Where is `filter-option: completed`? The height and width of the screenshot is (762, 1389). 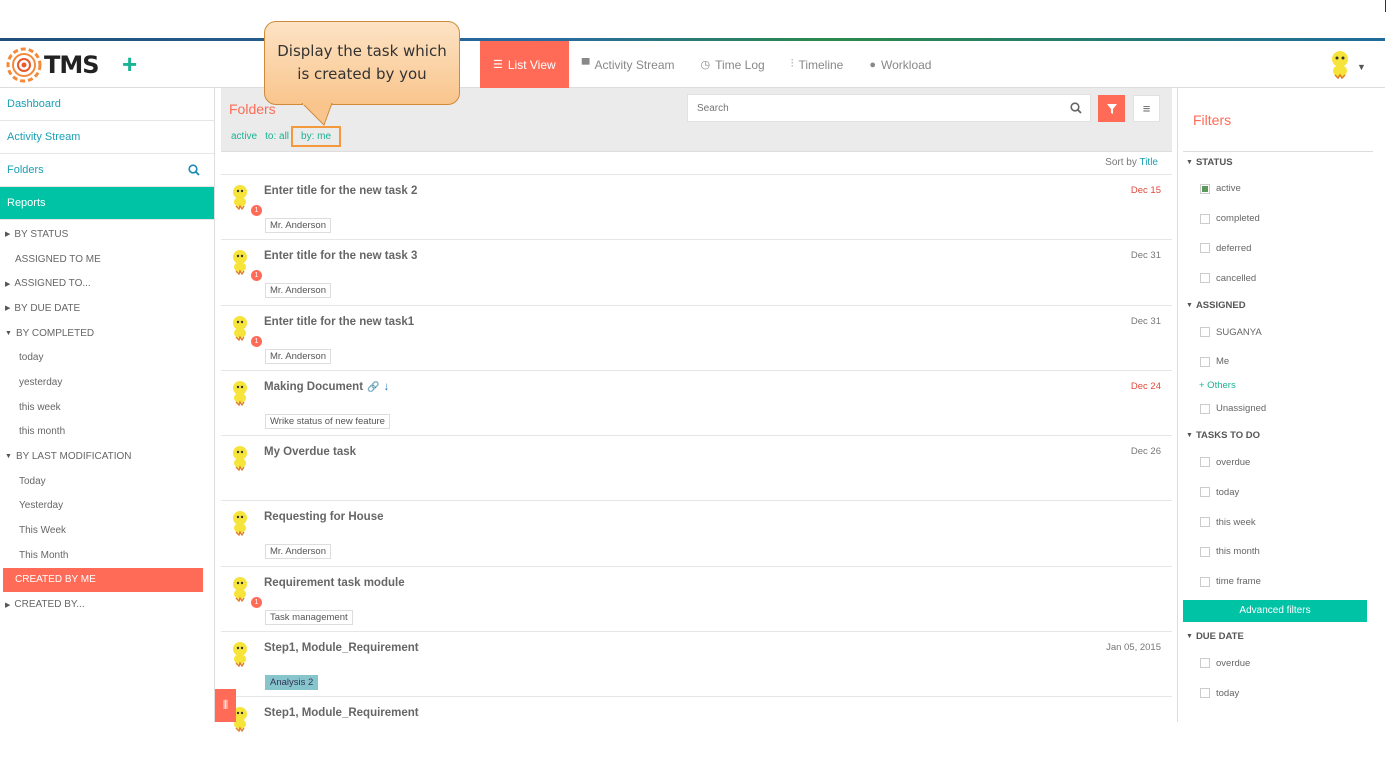
filter-option: completed is located at coordinates (1278, 219).